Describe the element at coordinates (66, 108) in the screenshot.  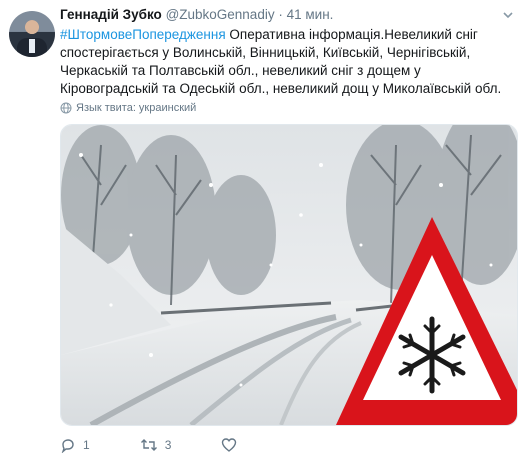
I see `globe-icon` at that location.